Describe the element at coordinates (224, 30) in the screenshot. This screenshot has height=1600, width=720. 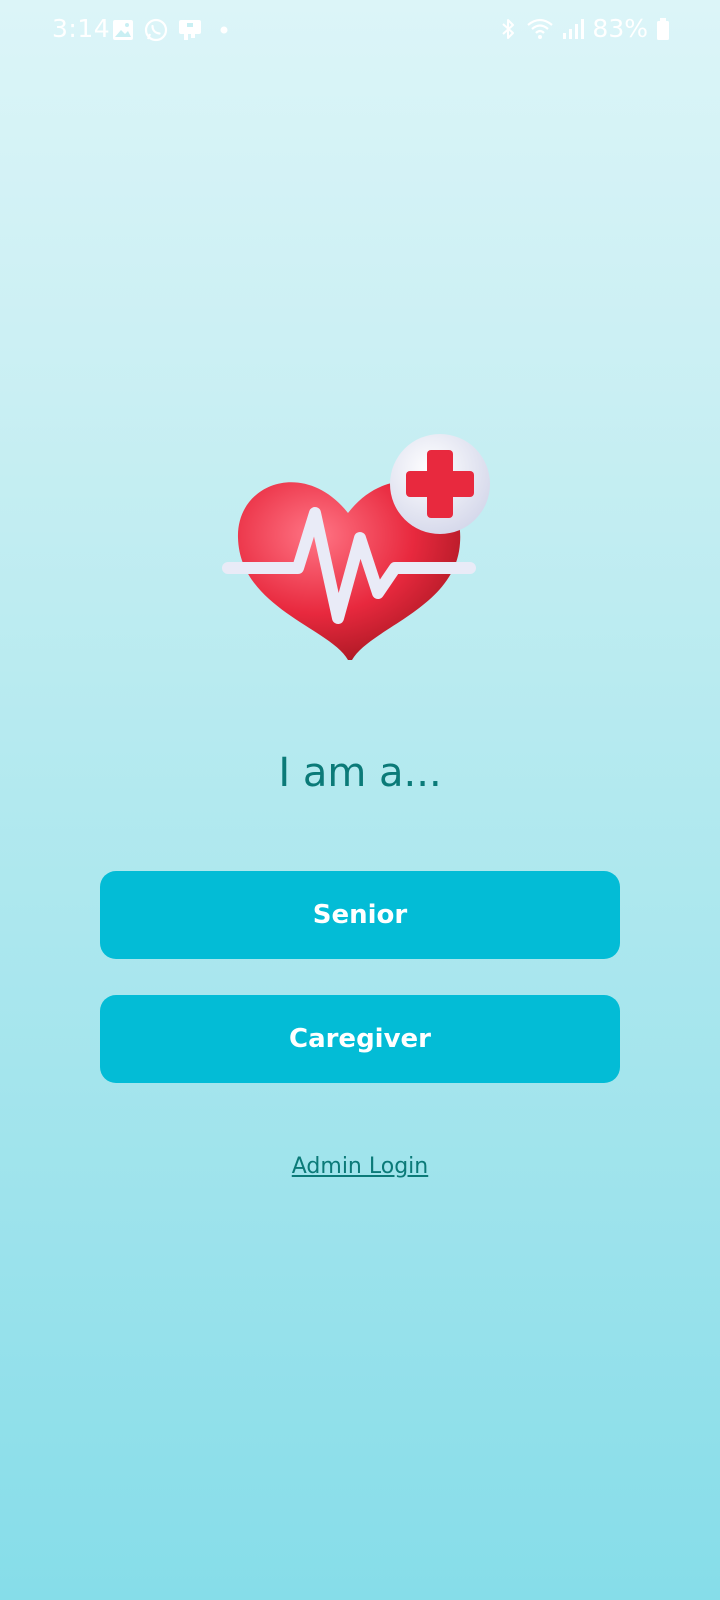
I see `dot-icon` at that location.